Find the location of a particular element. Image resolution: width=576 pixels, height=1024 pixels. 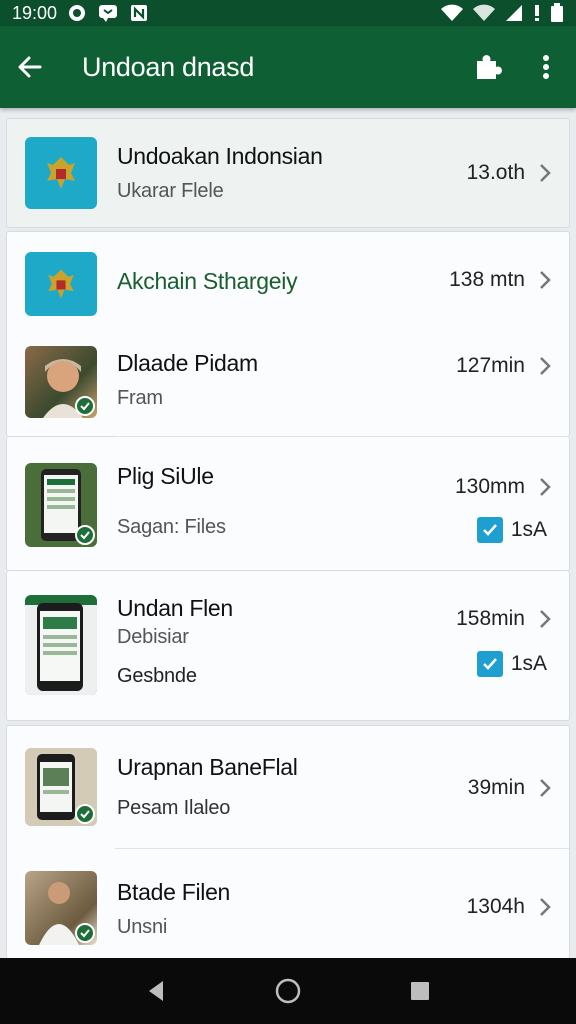

list-item: Akchain Sthargeiy 138 mtn is located at coordinates (288, 285).